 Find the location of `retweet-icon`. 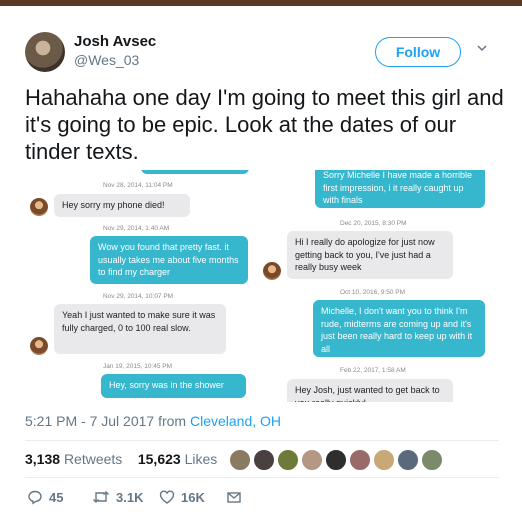

retweet-icon is located at coordinates (101, 497).